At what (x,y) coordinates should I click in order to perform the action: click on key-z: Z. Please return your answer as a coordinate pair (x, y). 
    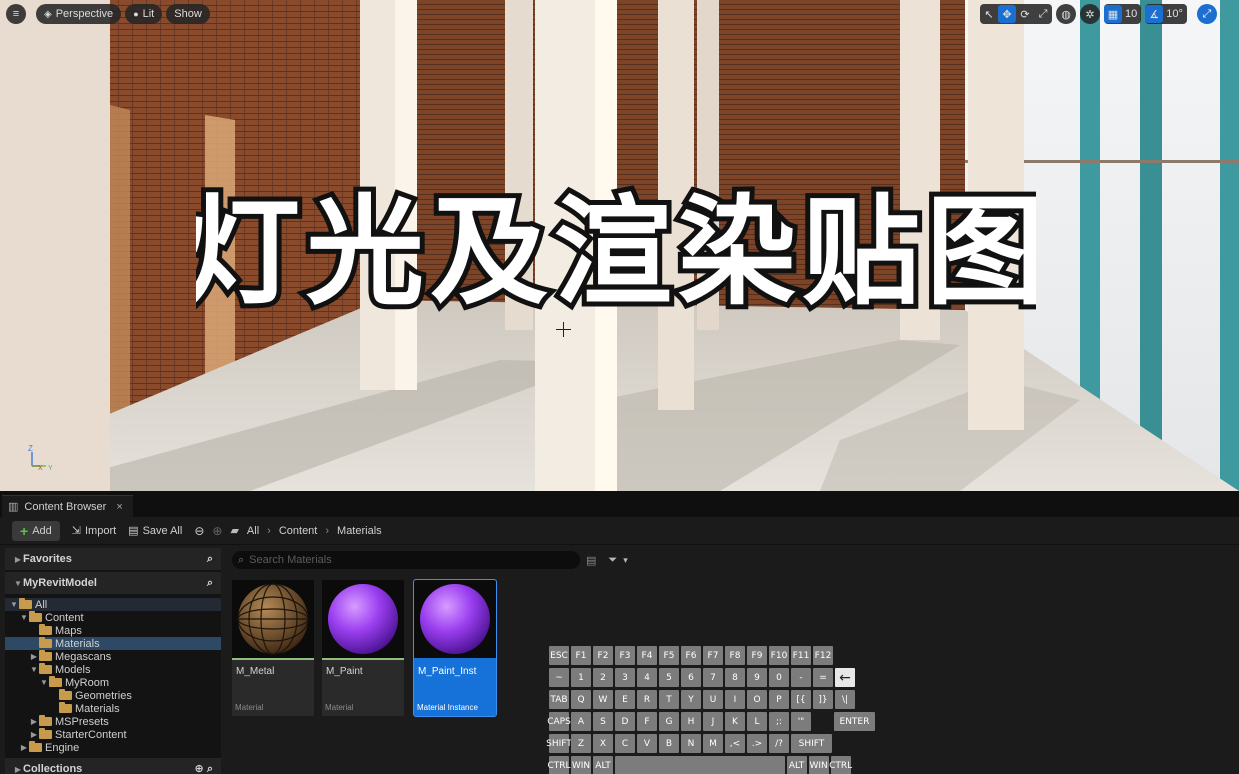
    Looking at the image, I should click on (581, 743).